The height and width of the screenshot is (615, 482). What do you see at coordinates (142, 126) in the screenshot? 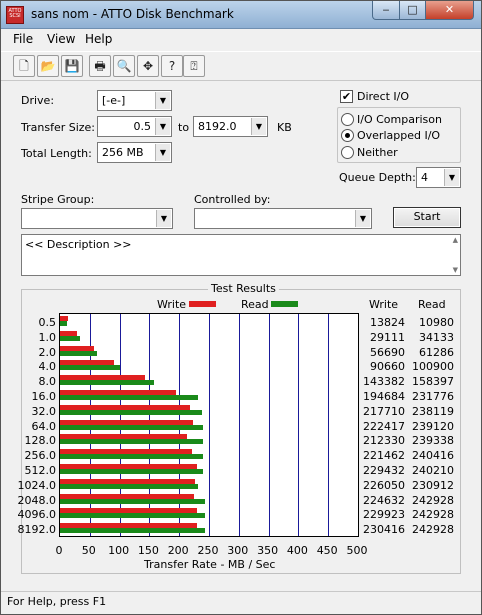
I see `transfer-from-value: 0.5` at bounding box center [142, 126].